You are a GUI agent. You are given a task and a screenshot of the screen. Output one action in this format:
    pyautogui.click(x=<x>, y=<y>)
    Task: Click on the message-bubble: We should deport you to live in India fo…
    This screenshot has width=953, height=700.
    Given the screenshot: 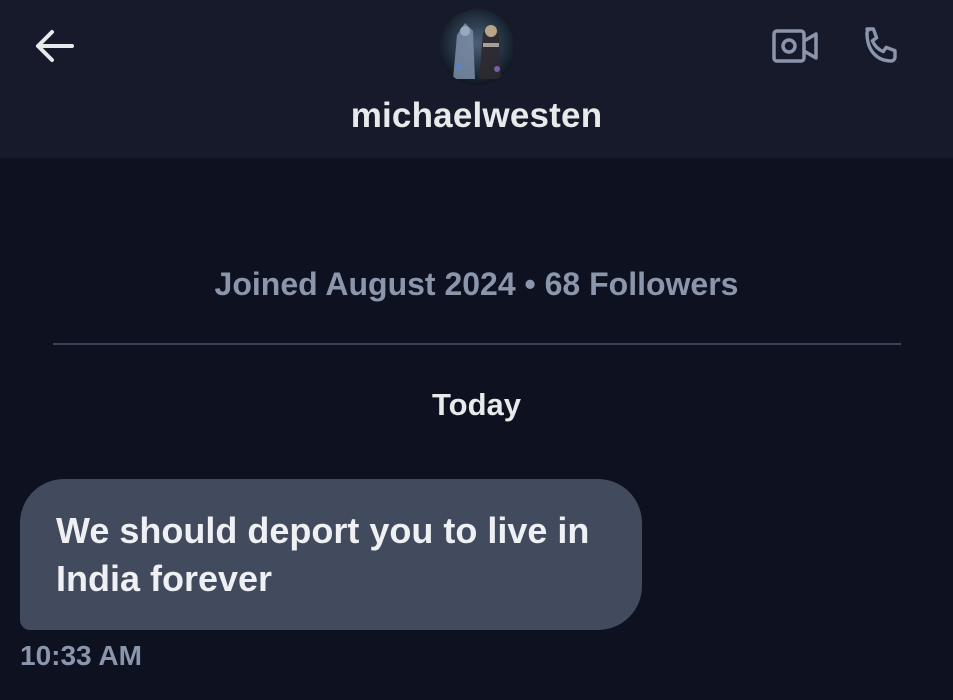 What is the action you would take?
    pyautogui.click(x=331, y=554)
    